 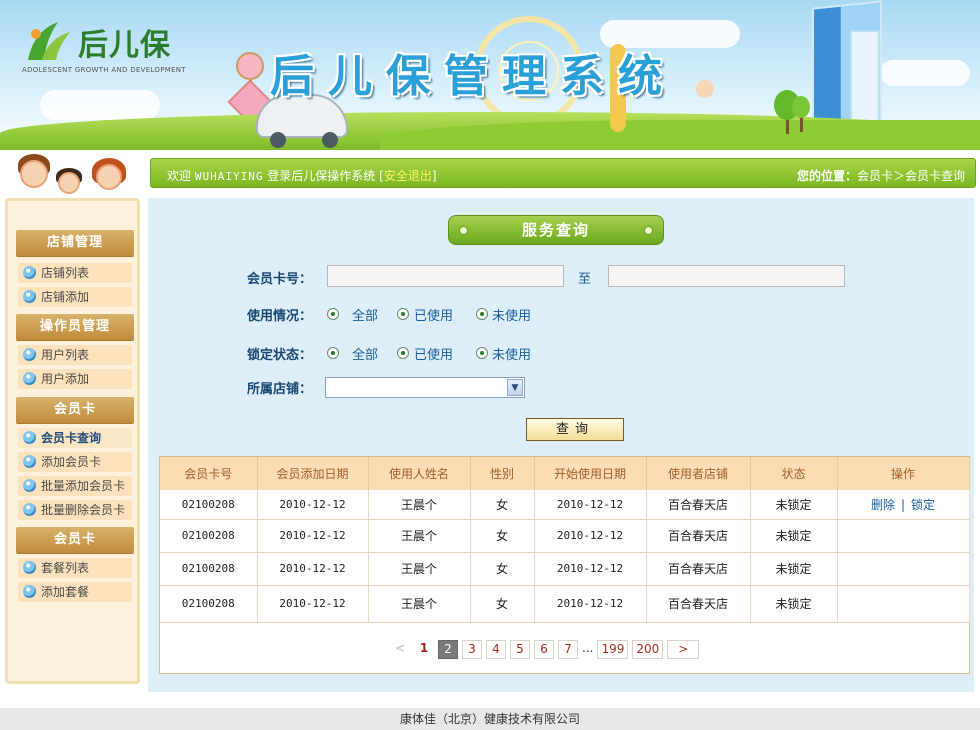 What do you see at coordinates (333, 314) in the screenshot?
I see `usage-all-radio` at bounding box center [333, 314].